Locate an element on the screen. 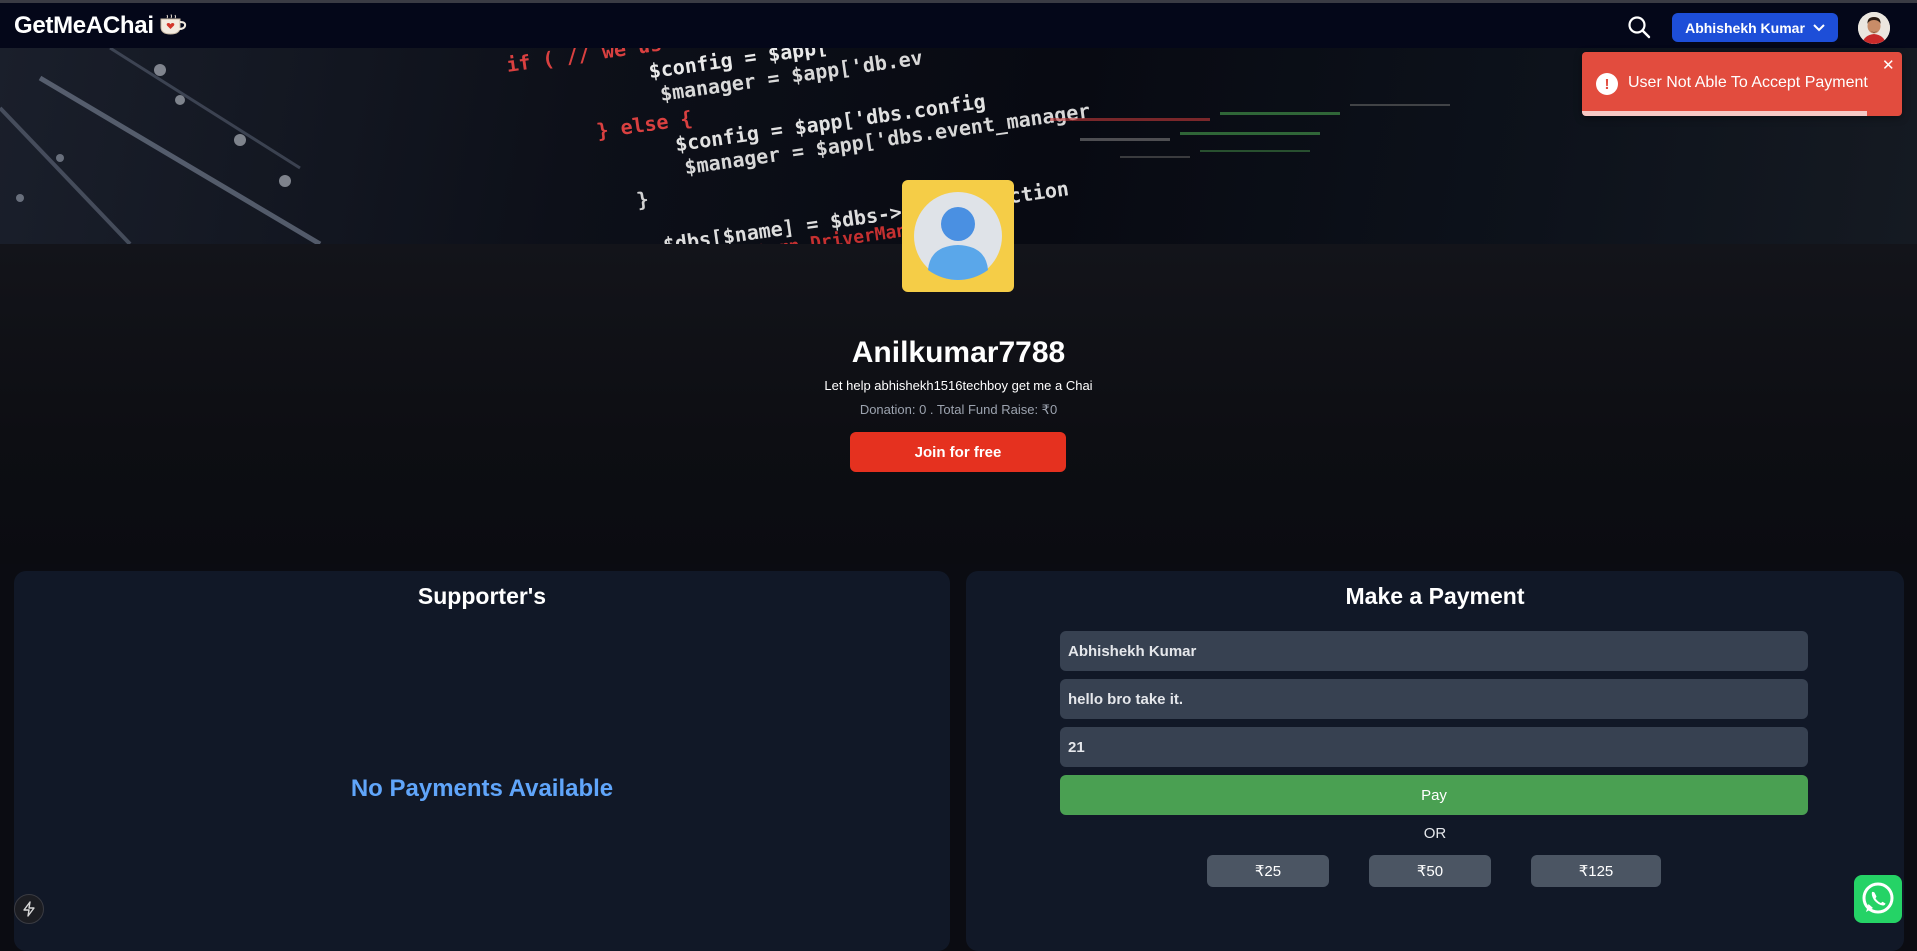 The width and height of the screenshot is (1917, 951). quick-amount-25-button: ₹25 is located at coordinates (1268, 871).